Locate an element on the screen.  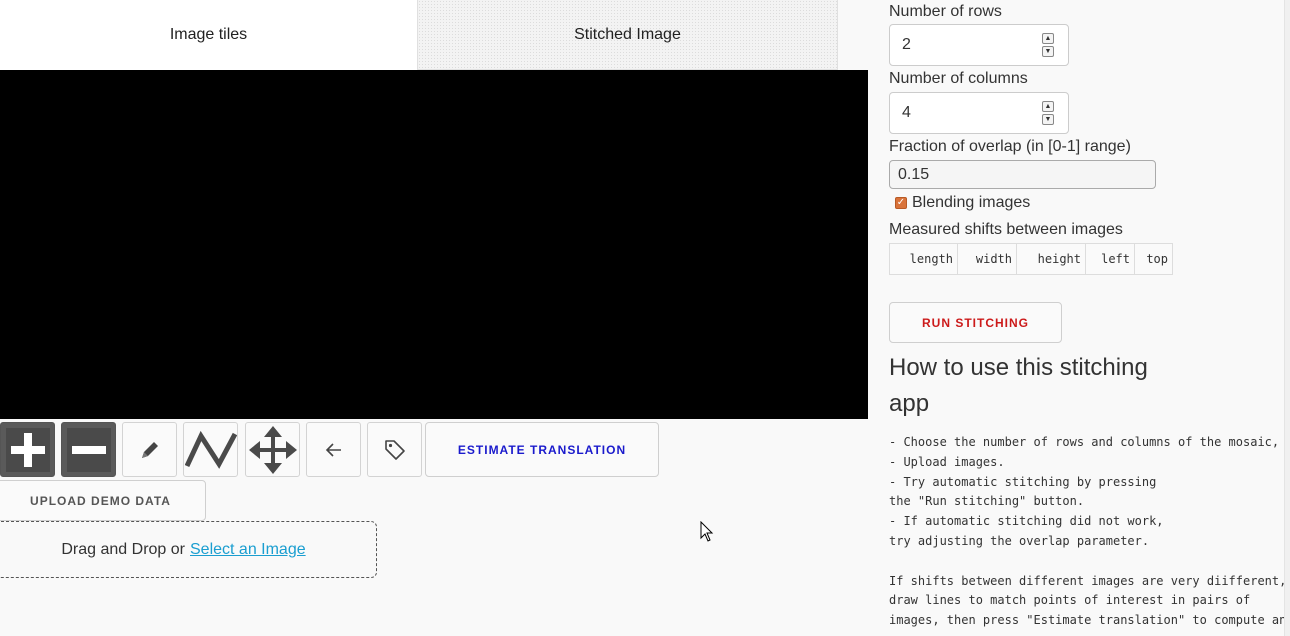
shifts-column-header: top is located at coordinates (1153, 259).